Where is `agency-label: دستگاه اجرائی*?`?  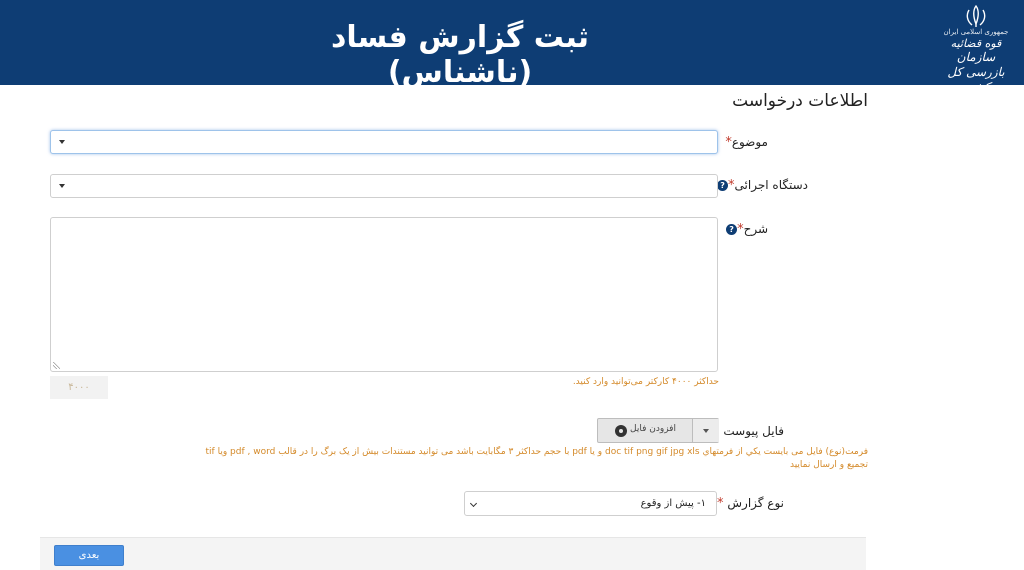 agency-label: دستگاه اجرائی*? is located at coordinates (762, 185).